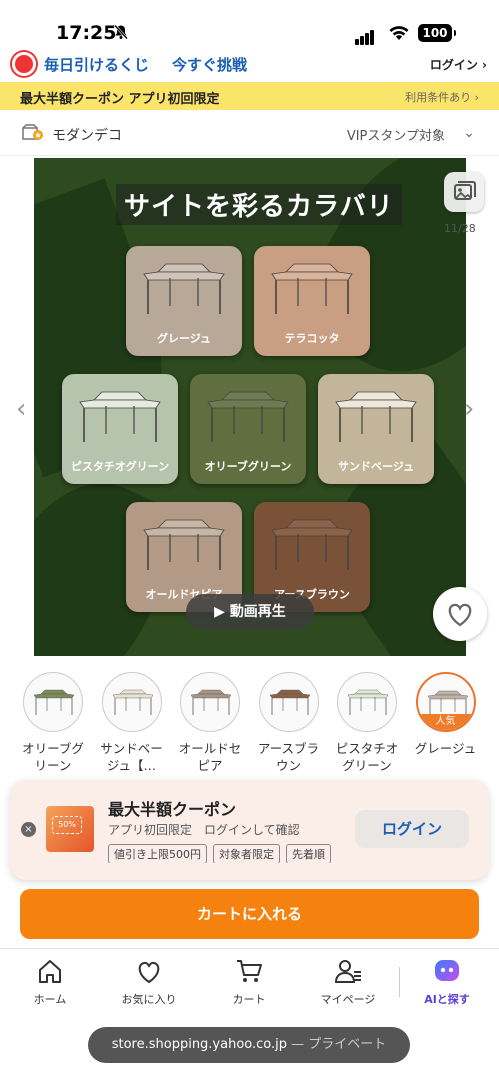 The image size is (499, 1080). Describe the element at coordinates (308, 853) in the screenshot. I see `coupon-tag: 先着順` at that location.